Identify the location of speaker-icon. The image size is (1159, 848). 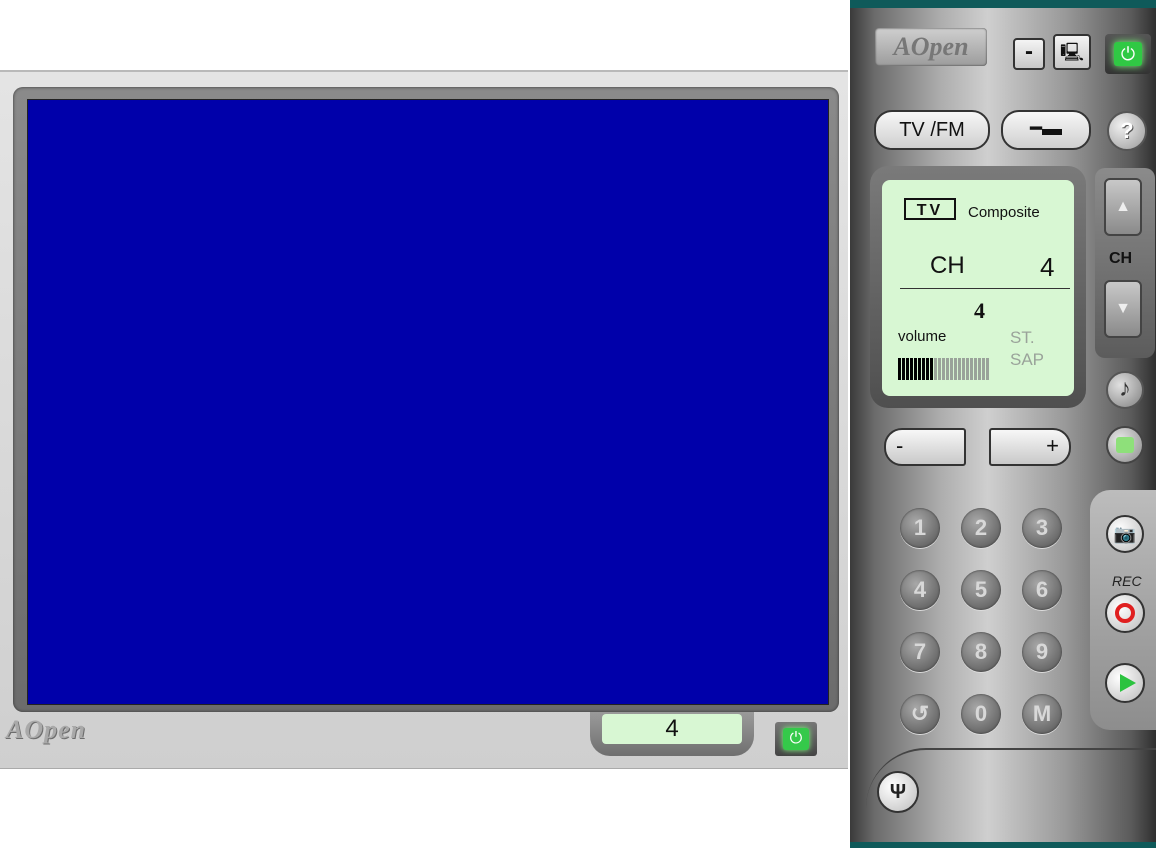
(1125, 445).